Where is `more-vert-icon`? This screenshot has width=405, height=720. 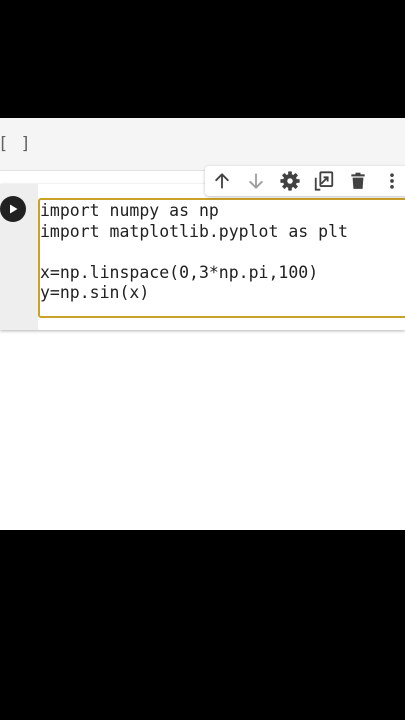
more-vert-icon is located at coordinates (392, 181).